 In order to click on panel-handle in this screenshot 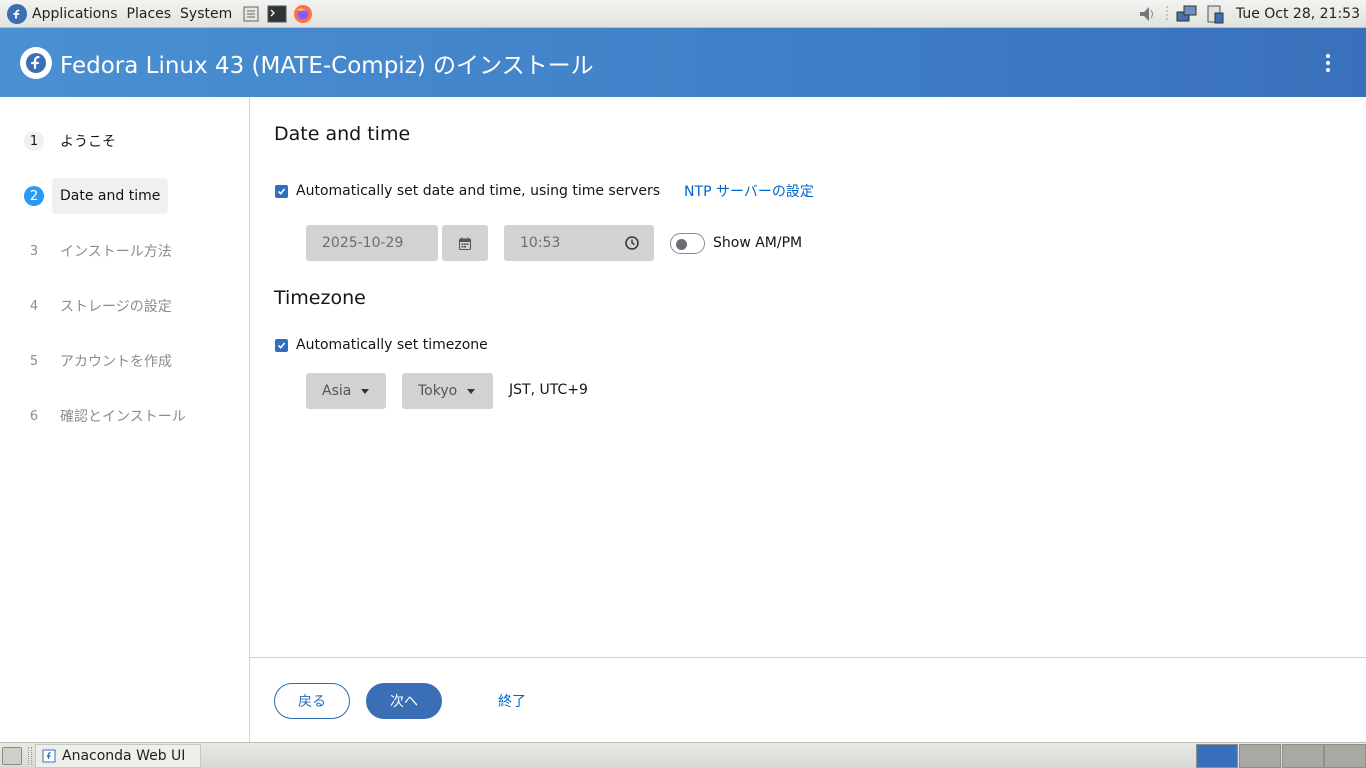, I will do `click(30, 756)`.